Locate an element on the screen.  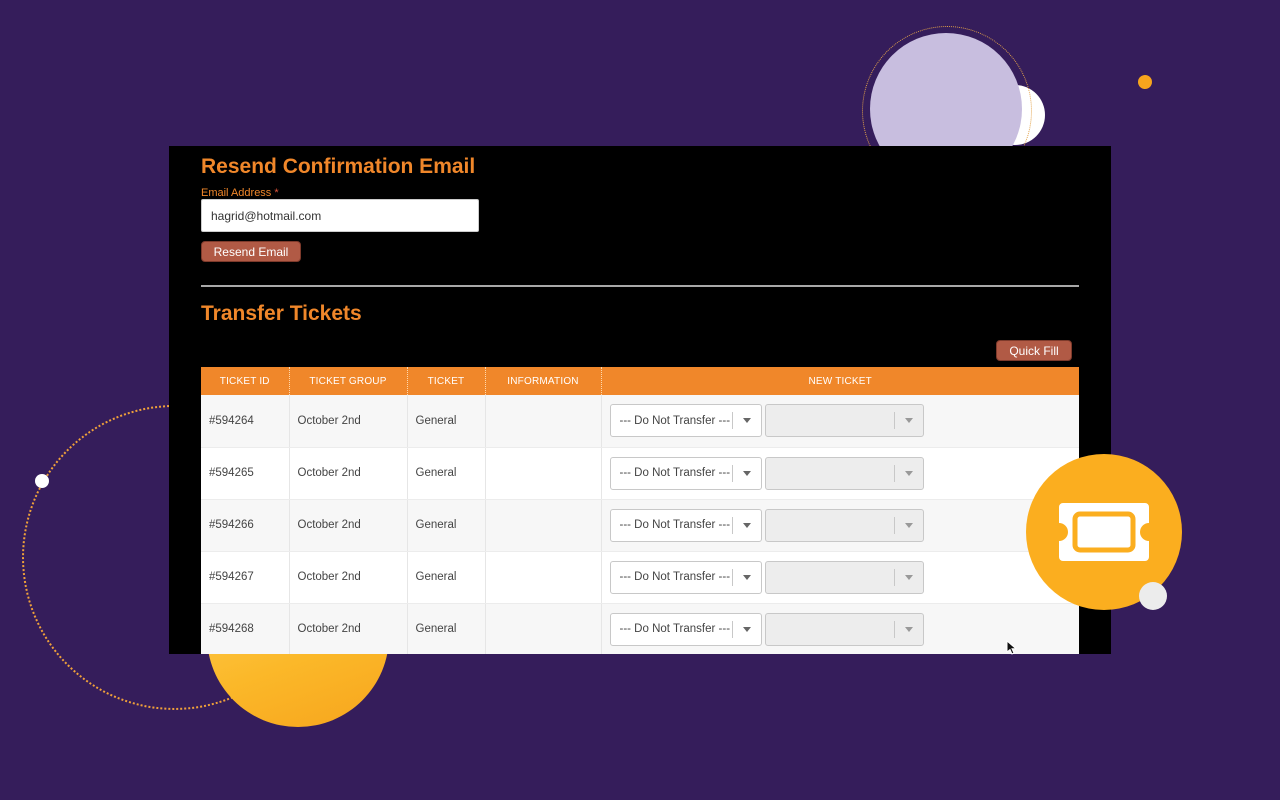
ticket-id-cell: #594267 is located at coordinates (245, 577).